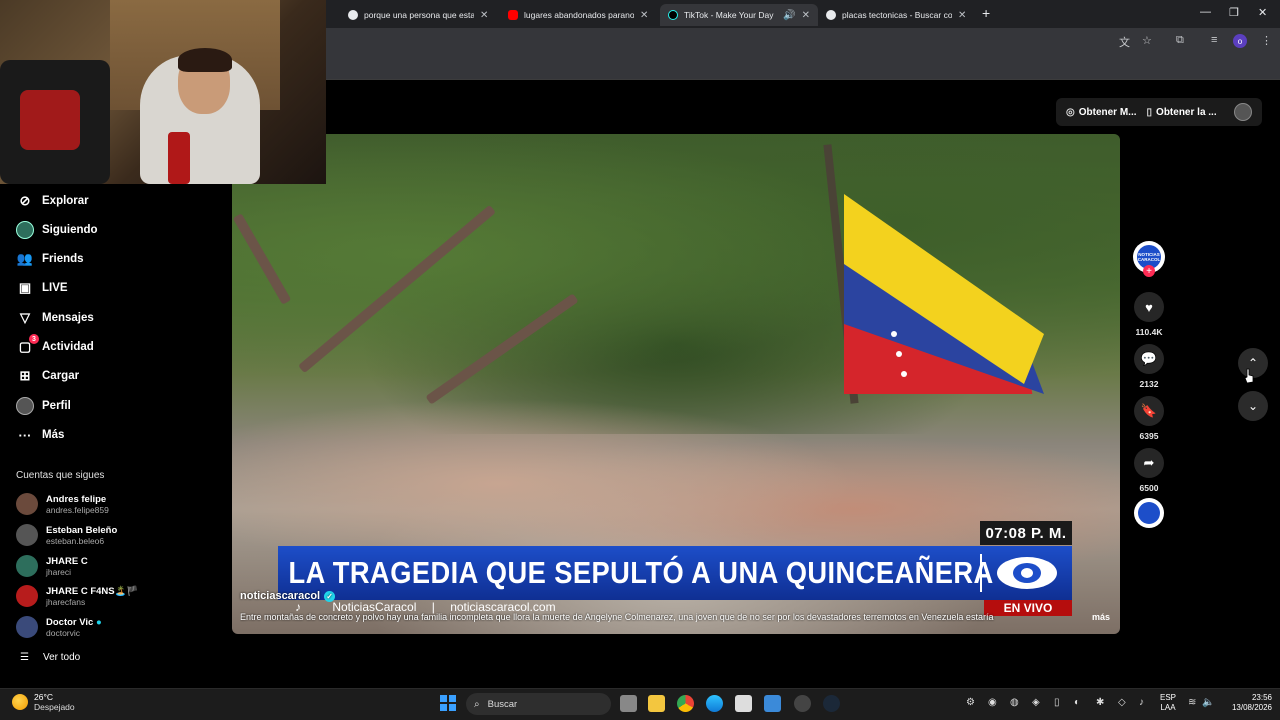 The image size is (1280, 720). I want to click on sidebar-item-mas: ··· Más, so click(40, 435).